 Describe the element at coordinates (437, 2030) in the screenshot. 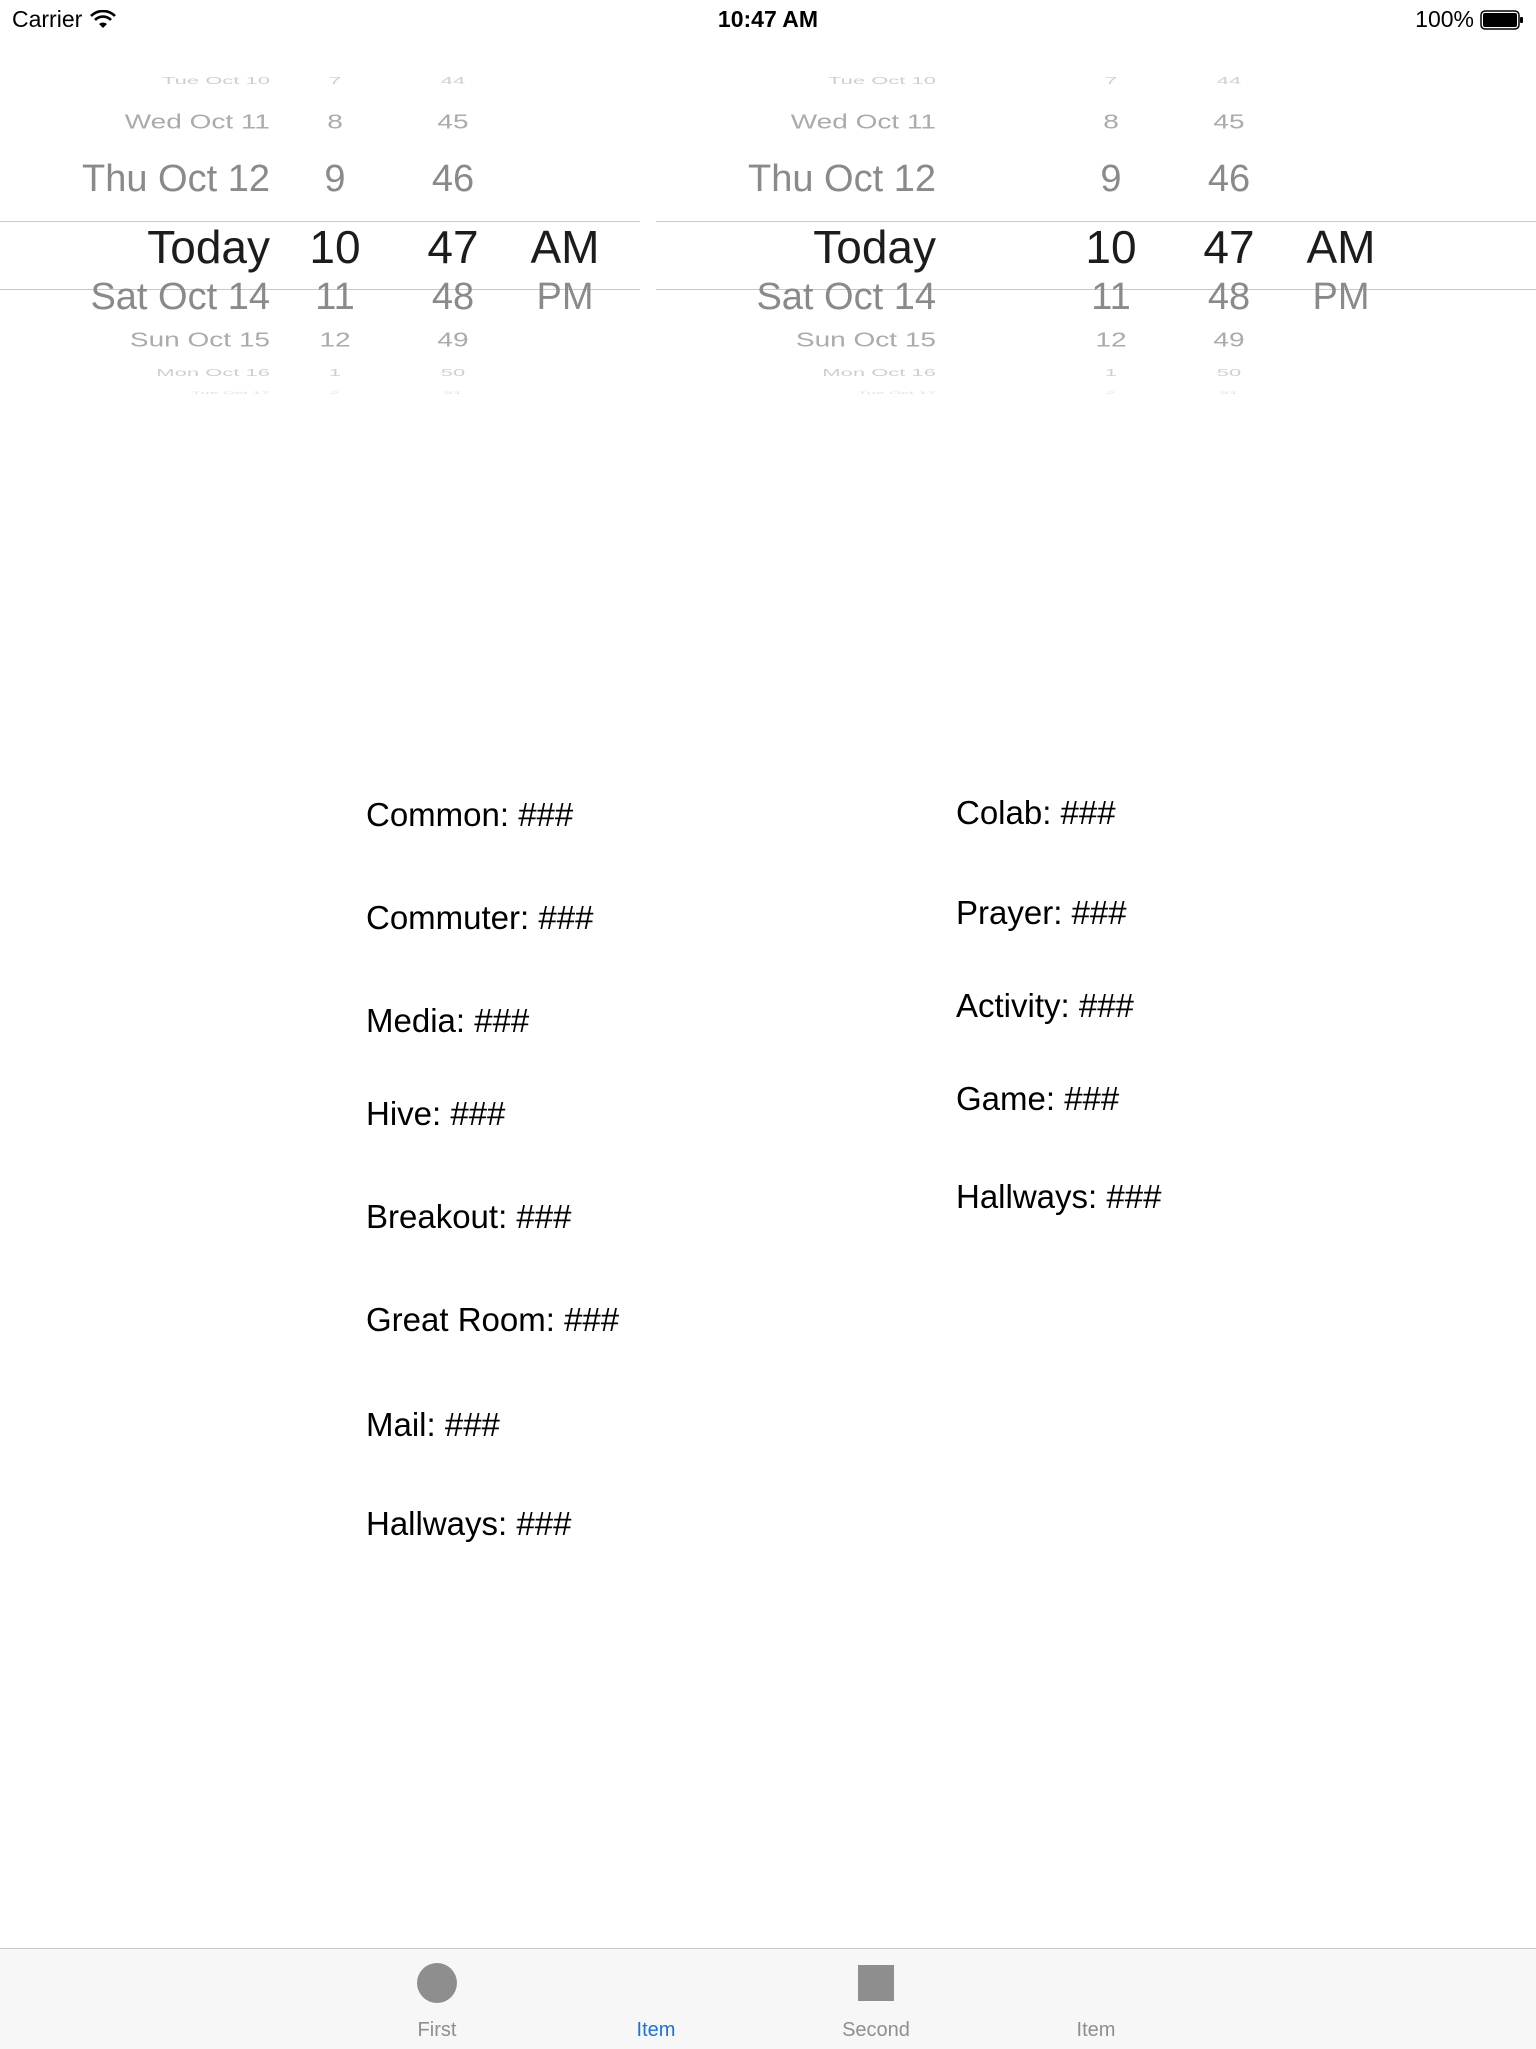

I see `tab-first-label: First` at that location.